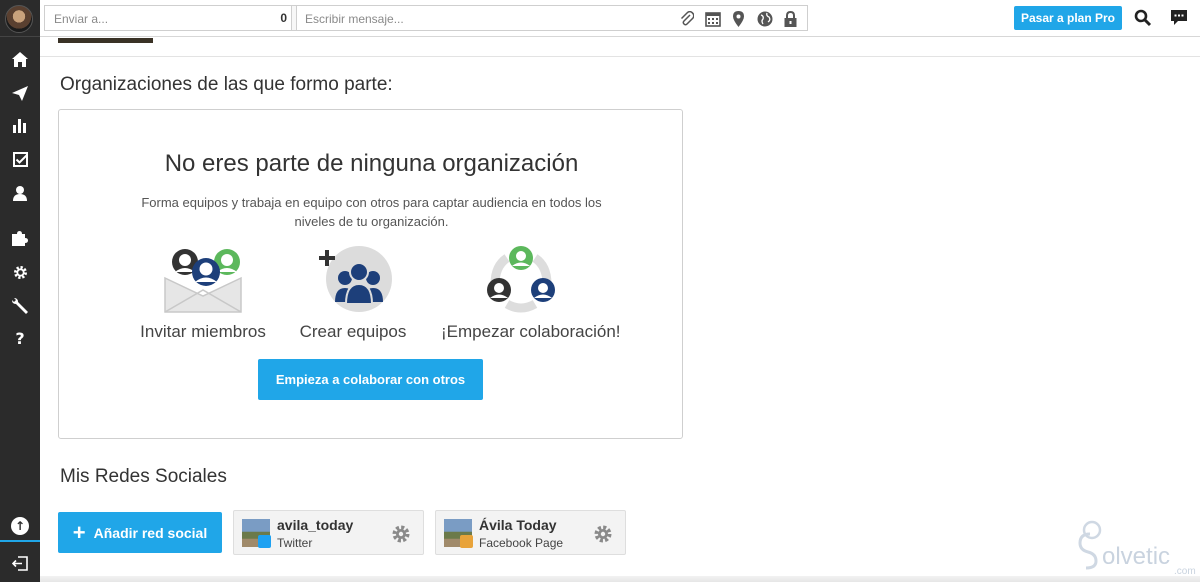 The height and width of the screenshot is (582, 1200). What do you see at coordinates (203, 279) in the screenshot?
I see `invite-members-icon` at bounding box center [203, 279].